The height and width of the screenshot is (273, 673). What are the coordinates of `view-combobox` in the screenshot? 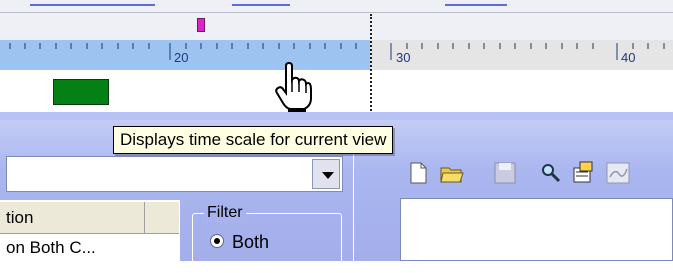 It's located at (174, 174).